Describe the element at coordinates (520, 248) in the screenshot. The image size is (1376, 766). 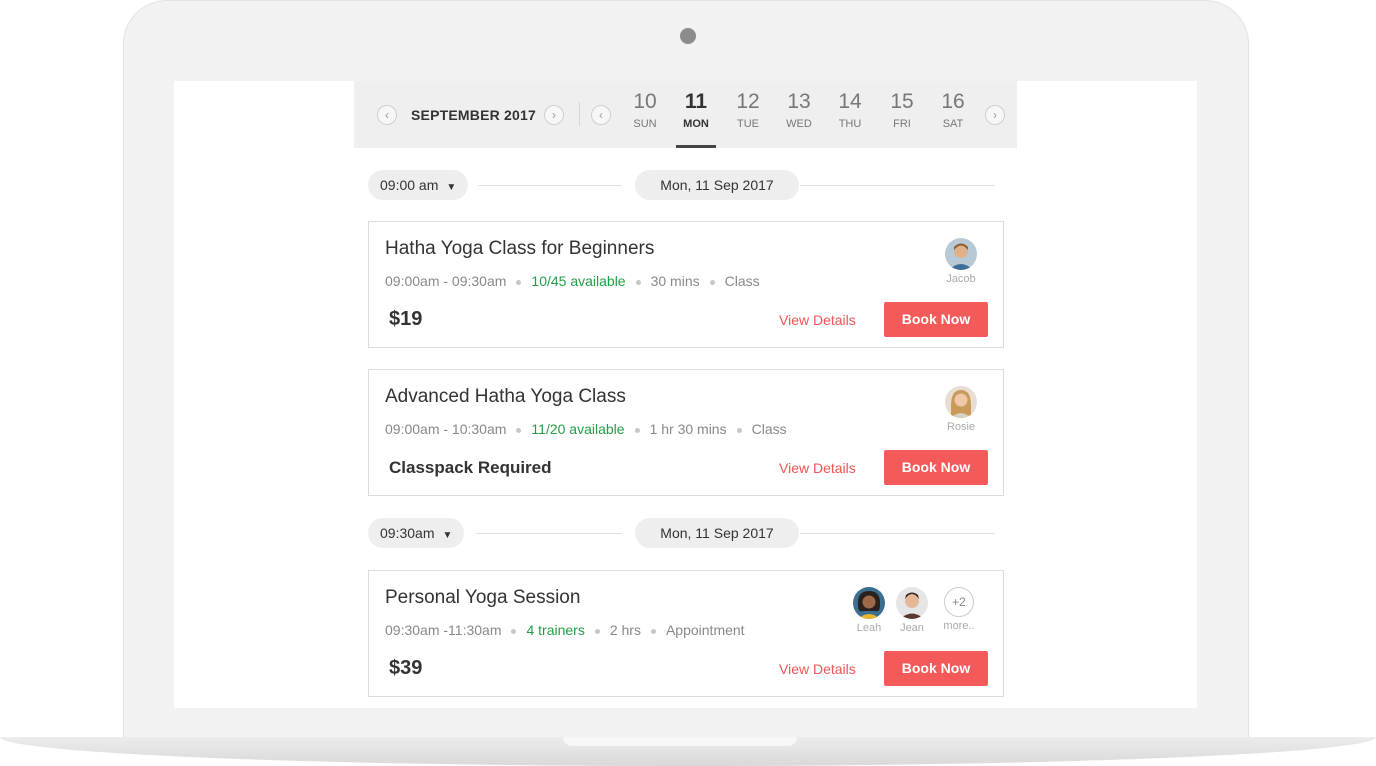
I see `class-title: Hatha Yoga Class for Beginners` at that location.